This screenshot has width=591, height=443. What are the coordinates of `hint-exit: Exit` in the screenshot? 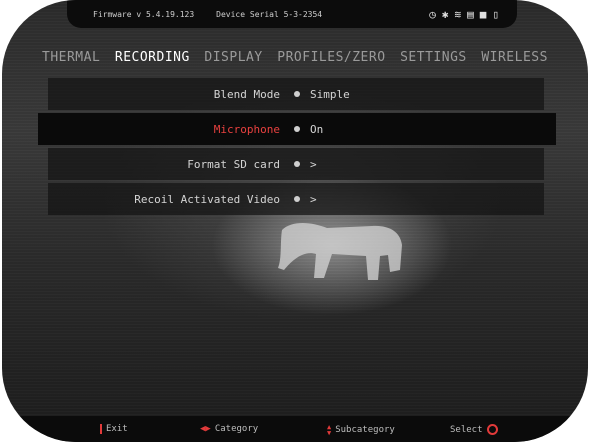 It's located at (114, 429).